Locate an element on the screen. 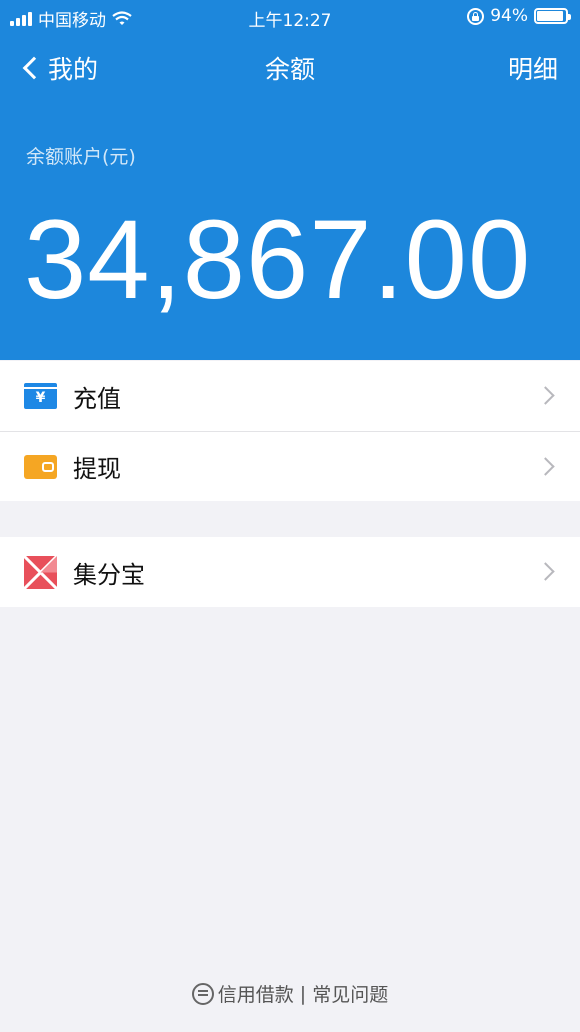 The image size is (580, 1032). withdraw-row: 提现 is located at coordinates (290, 466).